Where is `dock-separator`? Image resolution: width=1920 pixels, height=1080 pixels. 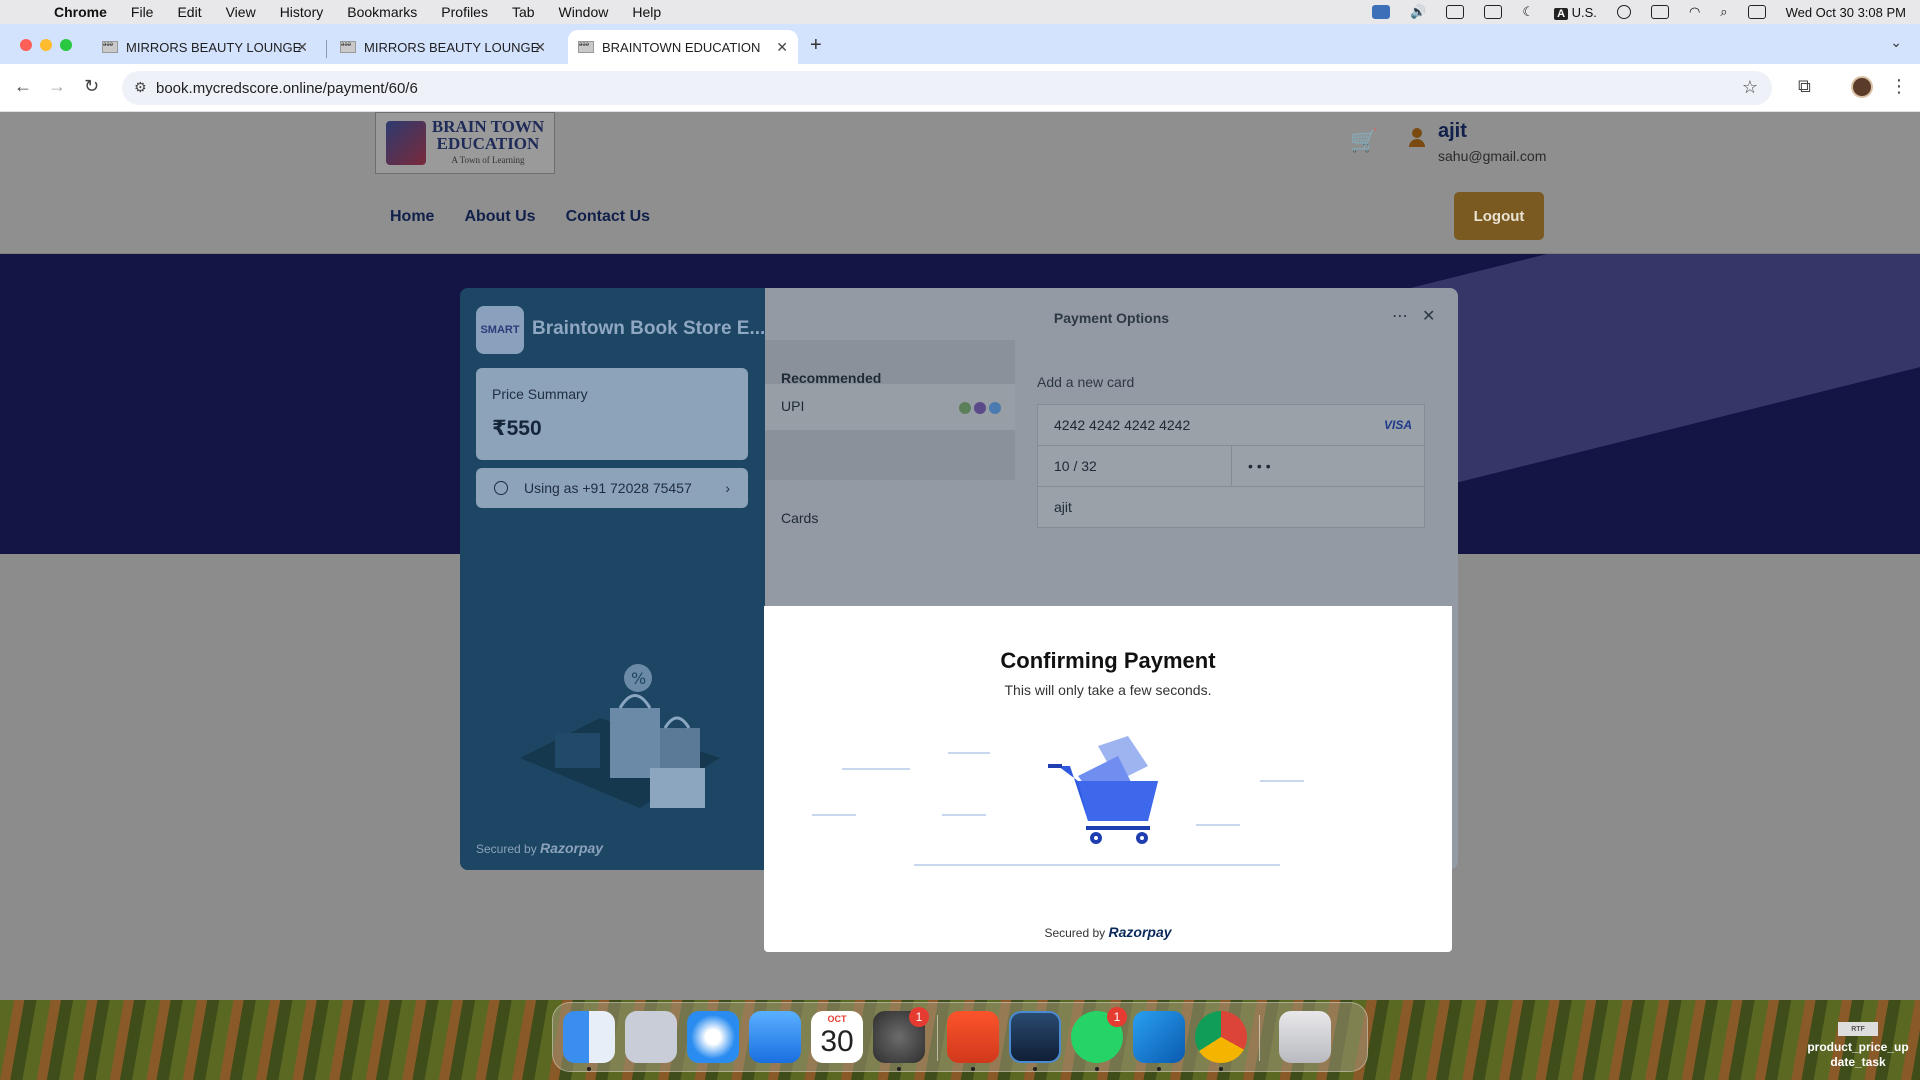
dock-separator is located at coordinates (937, 1038).